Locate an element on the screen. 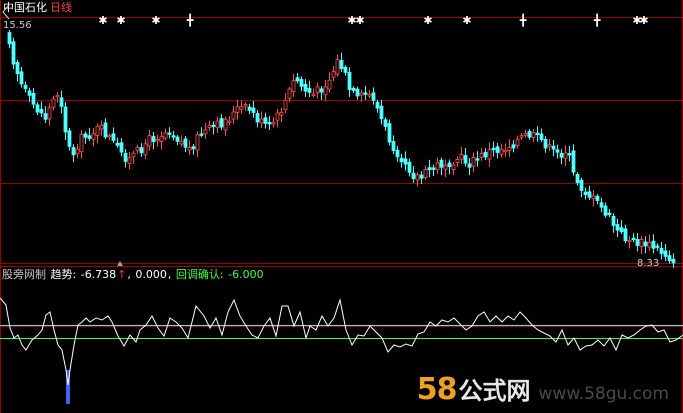  period-label: 日线 is located at coordinates (61, 7).